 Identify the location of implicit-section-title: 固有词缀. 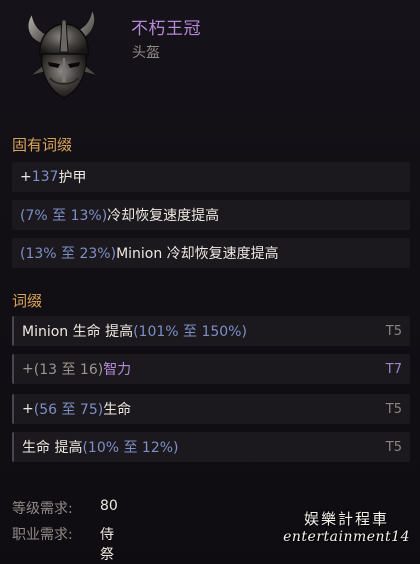
(42, 145).